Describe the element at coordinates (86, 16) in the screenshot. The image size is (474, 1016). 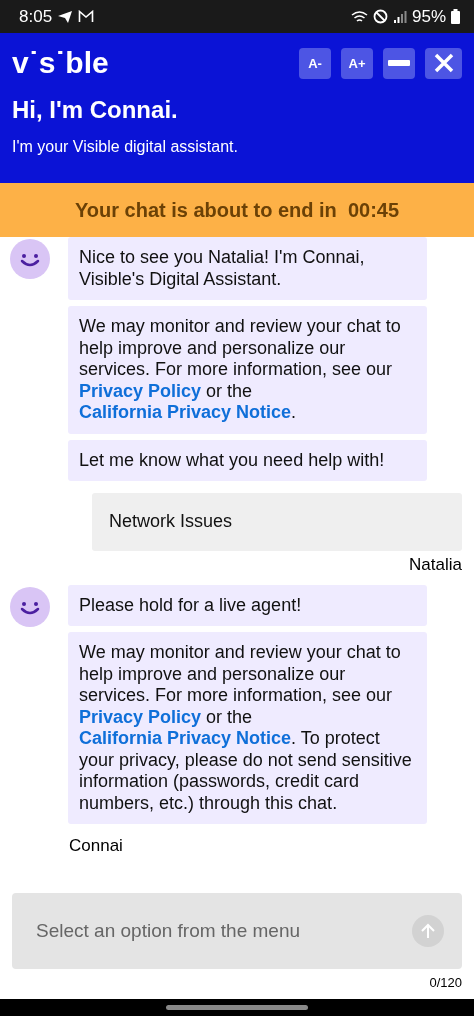
I see `mail-icon` at that location.